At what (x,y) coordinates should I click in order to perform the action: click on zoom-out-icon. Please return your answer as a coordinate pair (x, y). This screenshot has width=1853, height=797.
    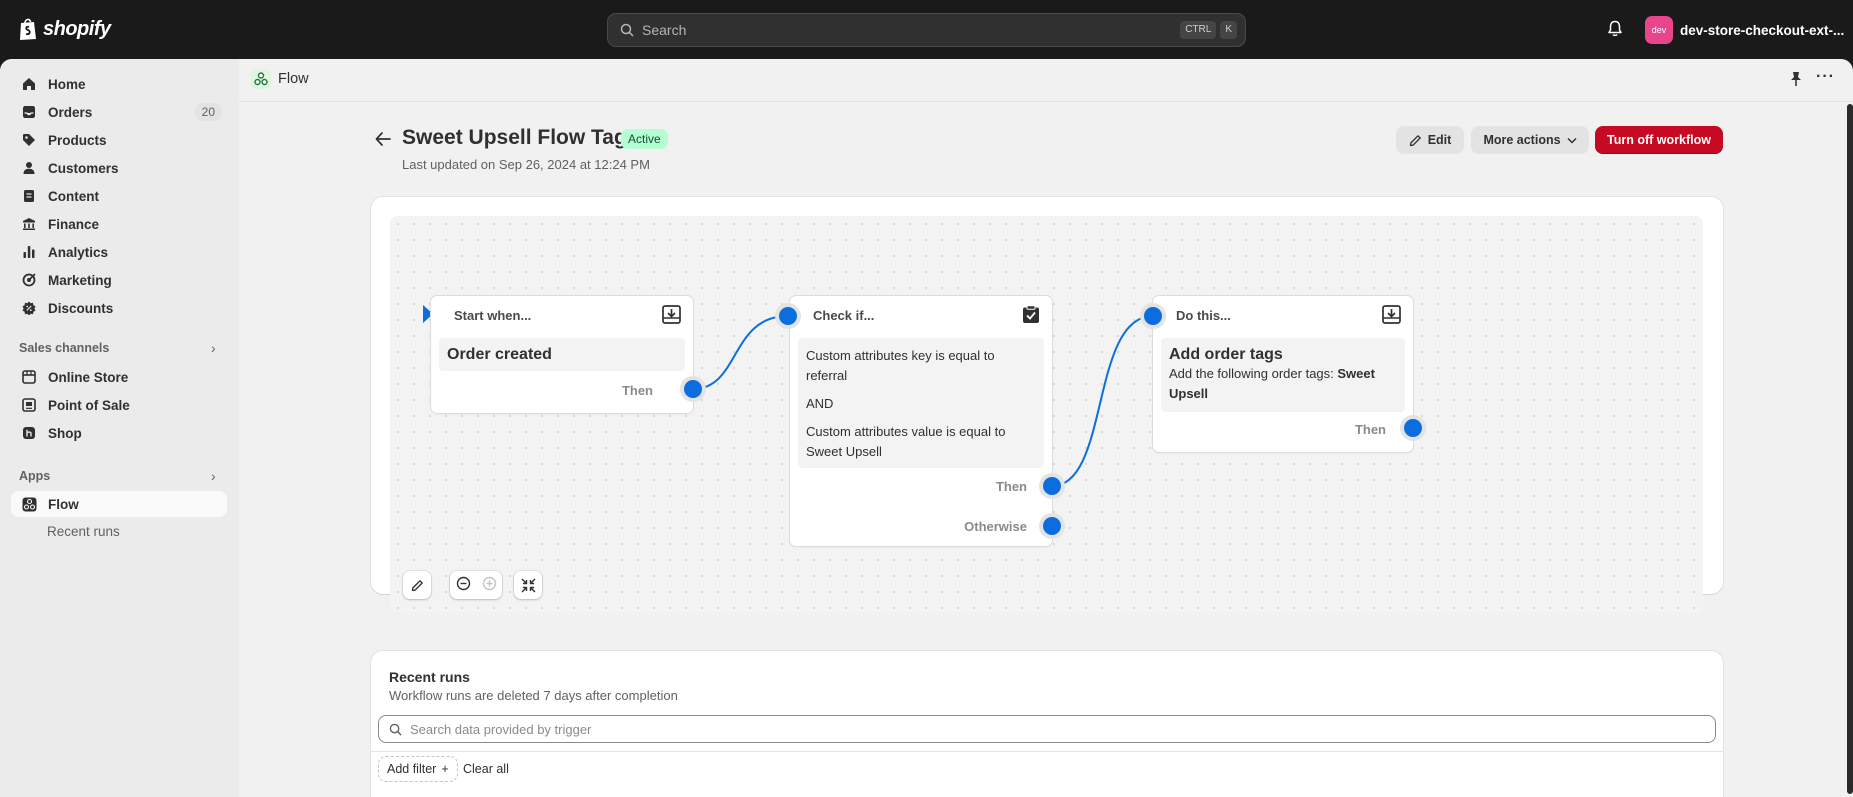
    Looking at the image, I should click on (463, 583).